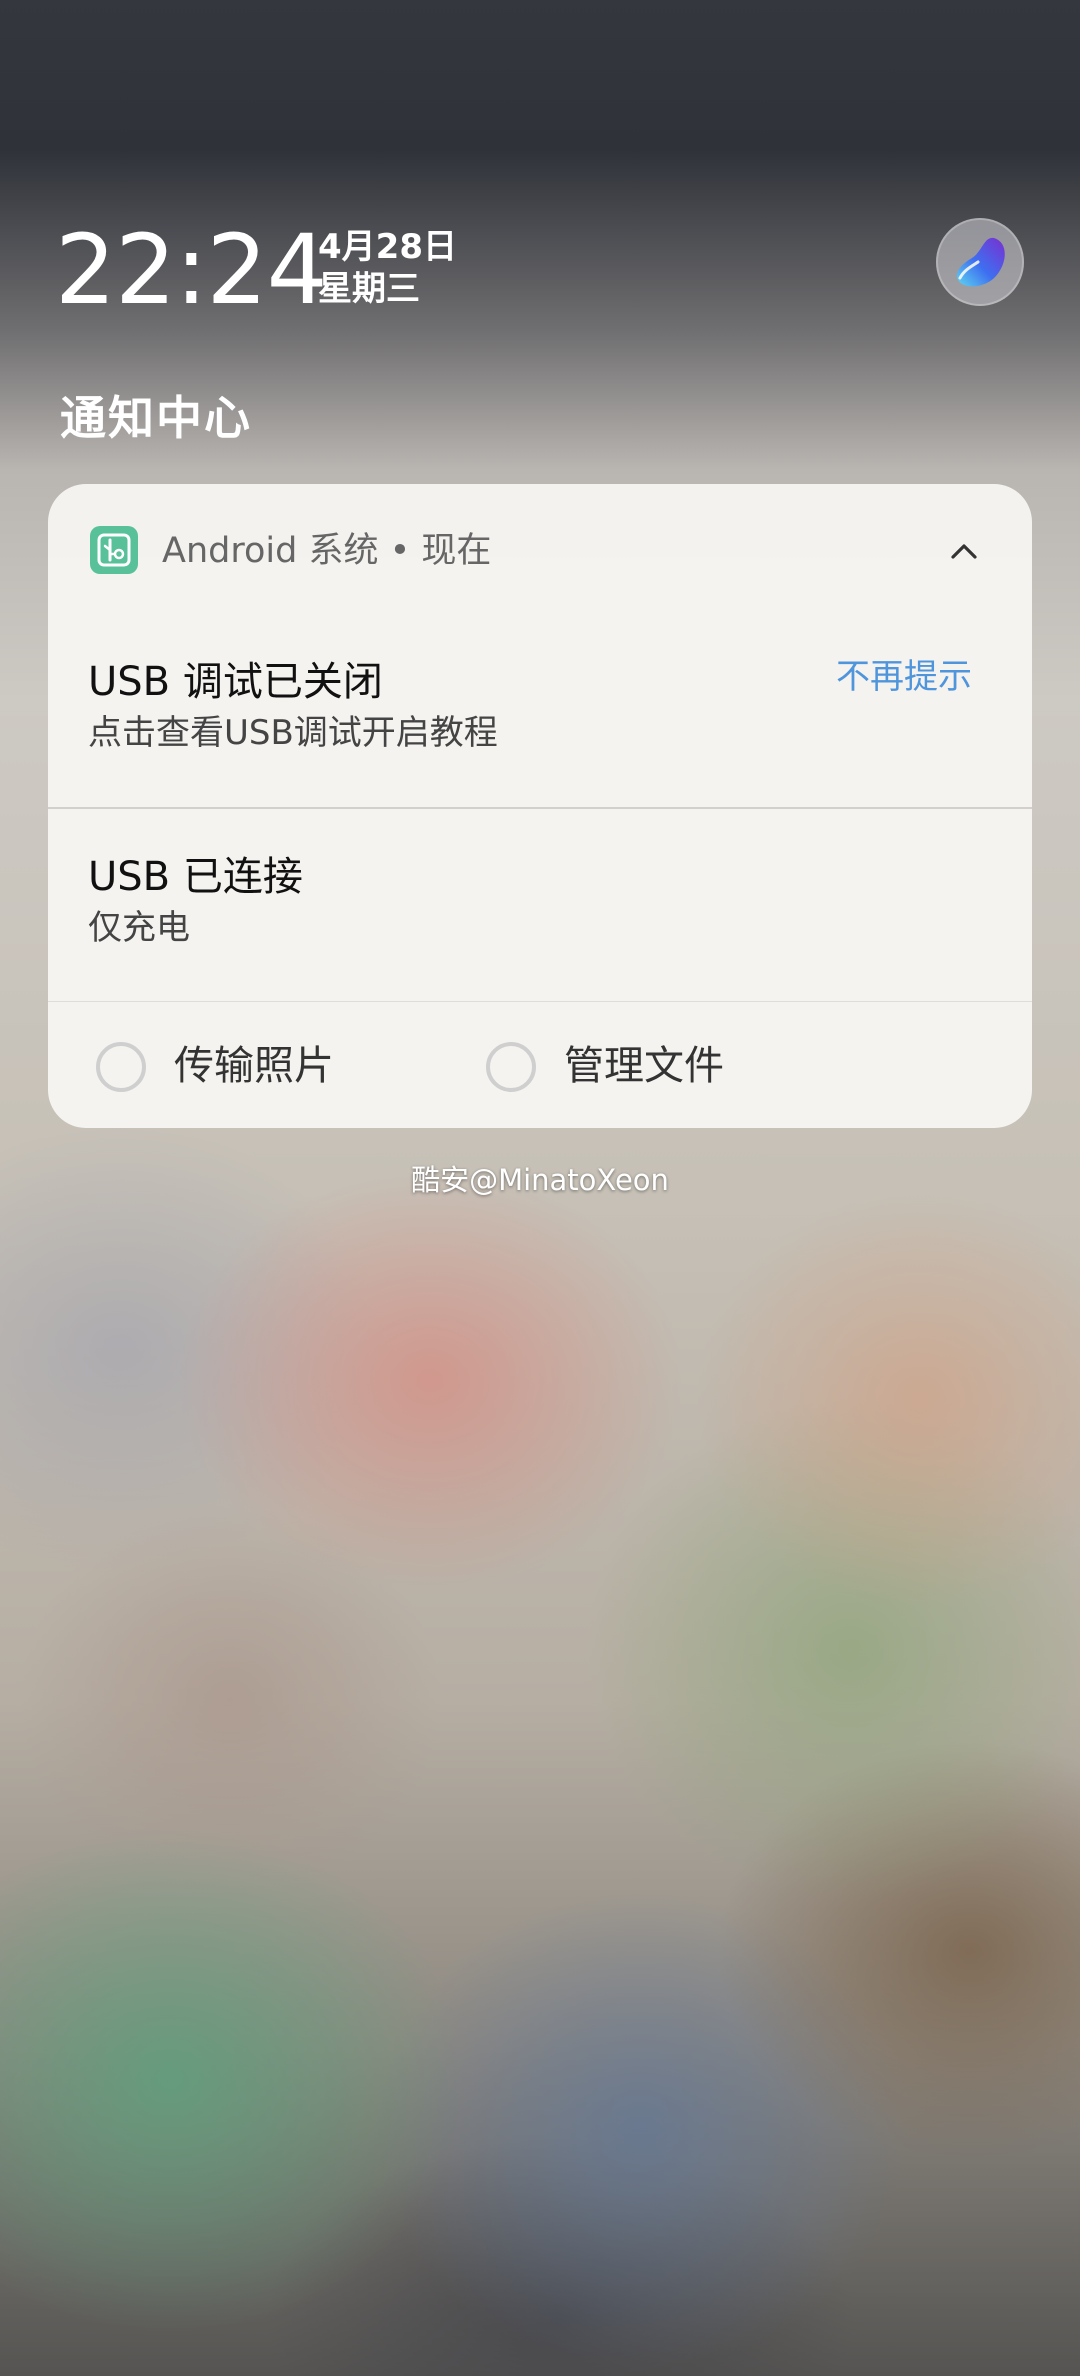 The width and height of the screenshot is (1080, 2376). Describe the element at coordinates (387, 268) in the screenshot. I see `date-block: 4月28日 星期三` at that location.